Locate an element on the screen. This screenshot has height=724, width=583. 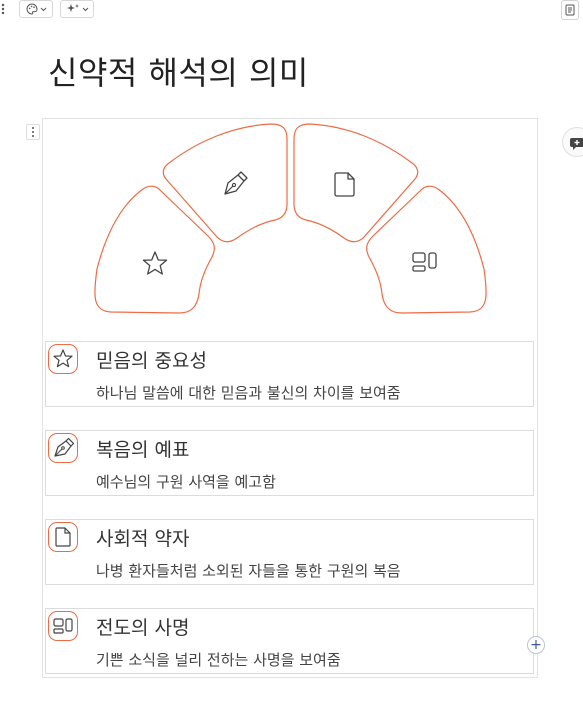
notes-icon is located at coordinates (570, 10).